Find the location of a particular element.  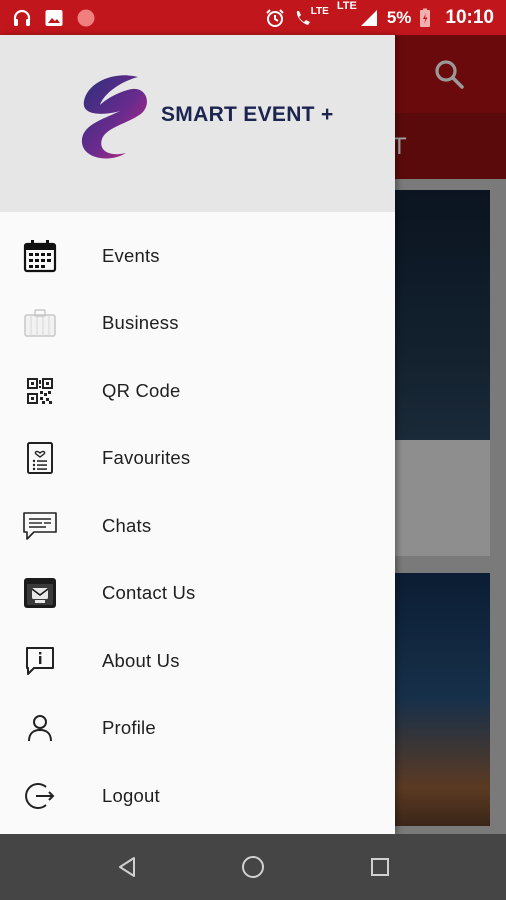

signal-icon: LTE is located at coordinates (358, 14).